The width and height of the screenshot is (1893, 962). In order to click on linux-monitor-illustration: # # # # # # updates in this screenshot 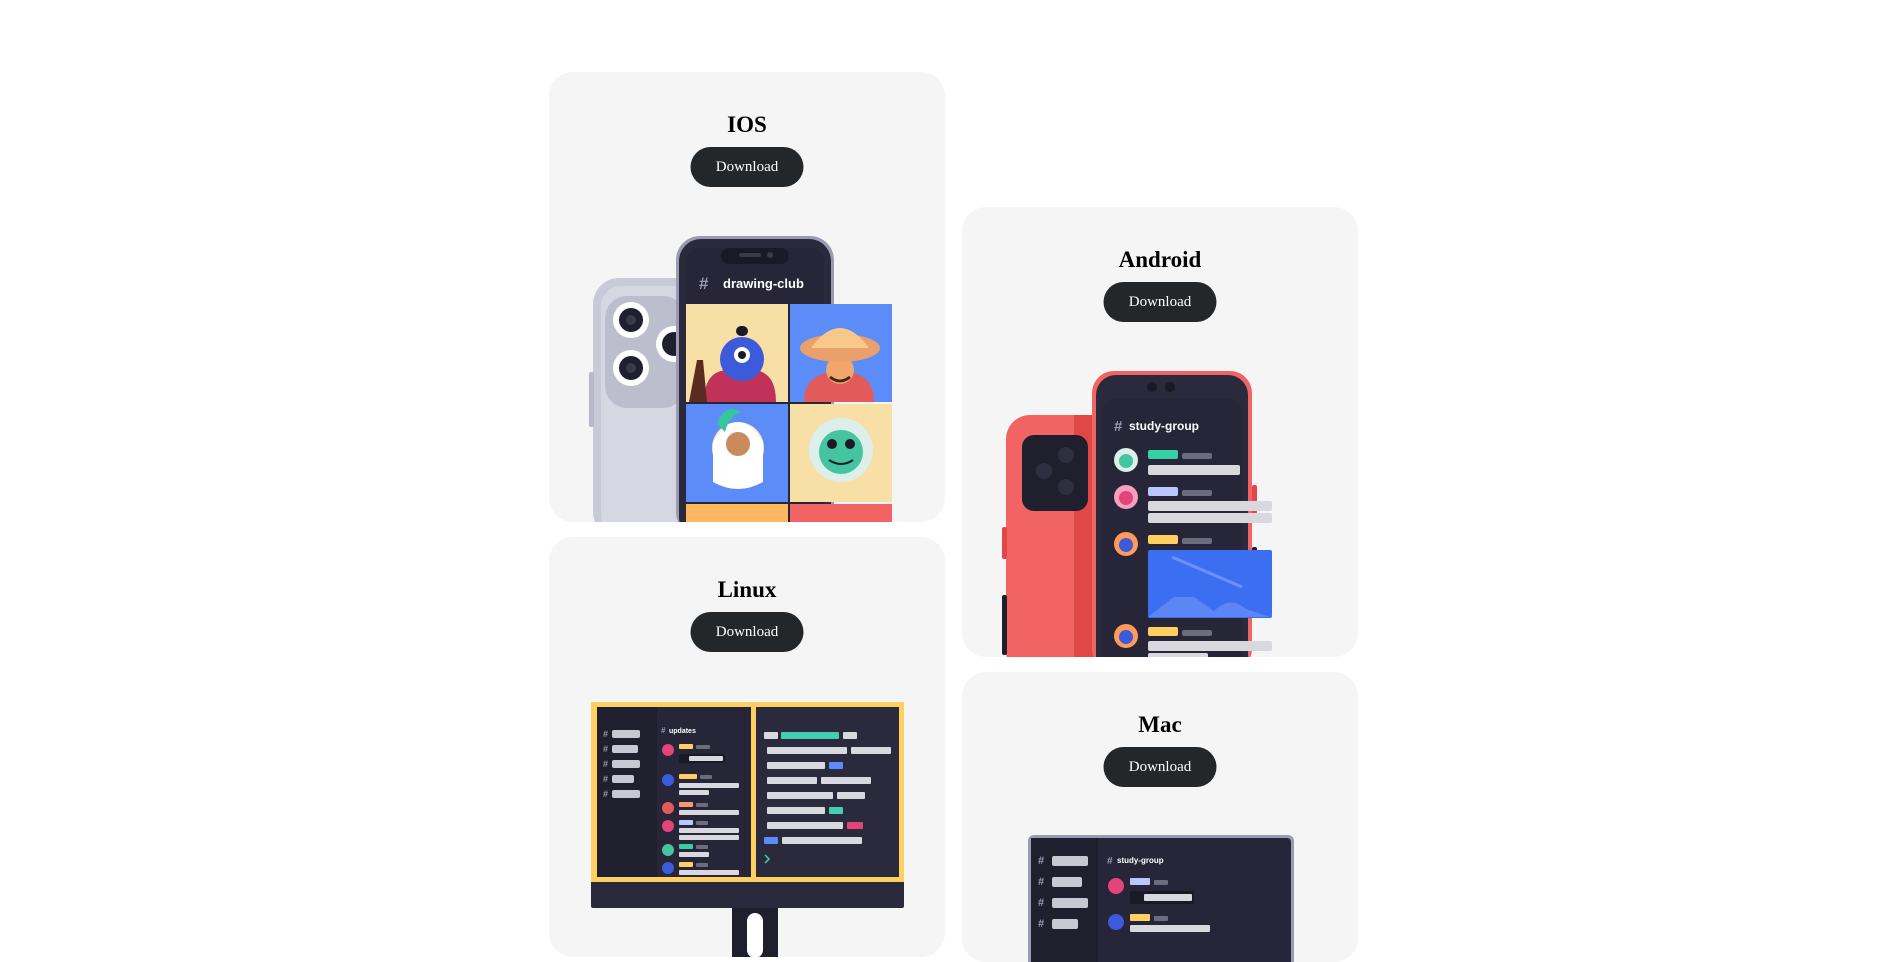, I will do `click(747, 829)`.